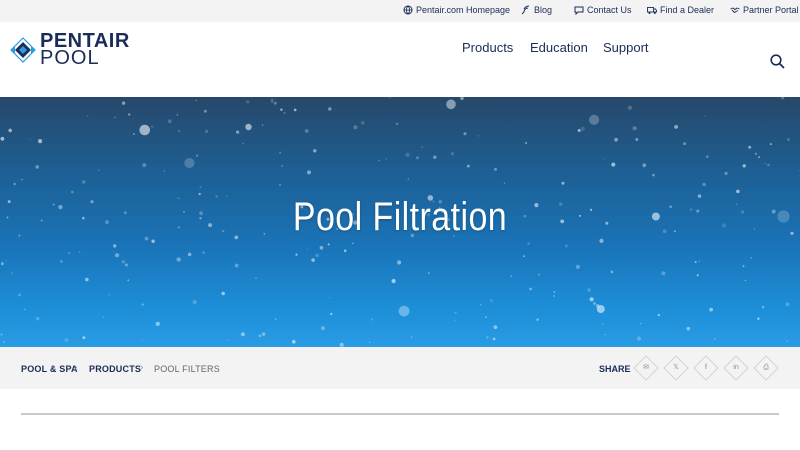 The image size is (800, 450). I want to click on content-divider, so click(400, 414).